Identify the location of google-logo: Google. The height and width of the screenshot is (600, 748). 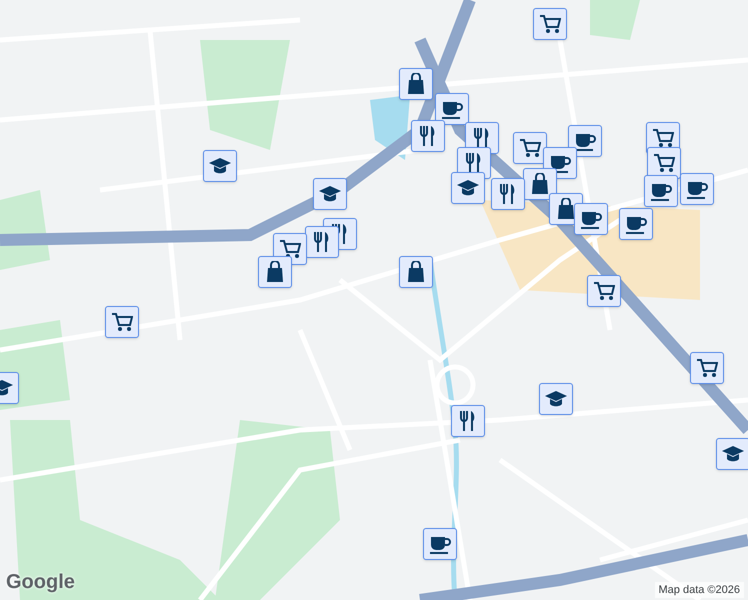
(40, 582).